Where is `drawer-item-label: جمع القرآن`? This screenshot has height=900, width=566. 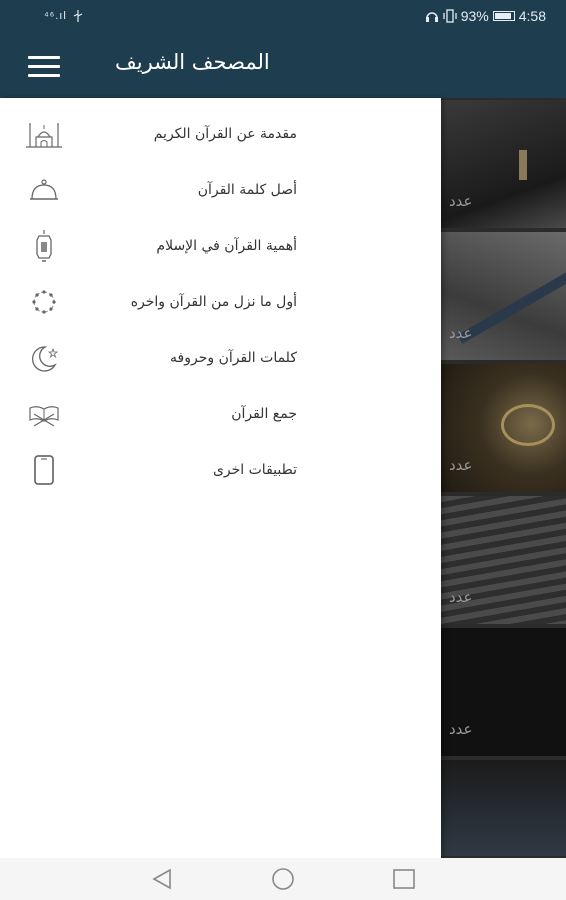 drawer-item-label: جمع القرآن is located at coordinates (264, 414).